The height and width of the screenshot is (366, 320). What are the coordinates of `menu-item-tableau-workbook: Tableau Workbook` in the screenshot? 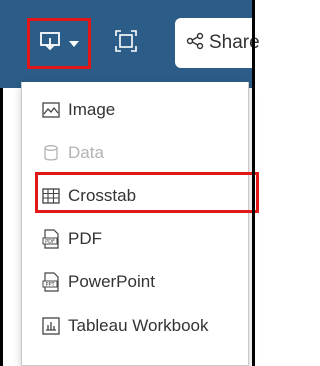 It's located at (136, 326).